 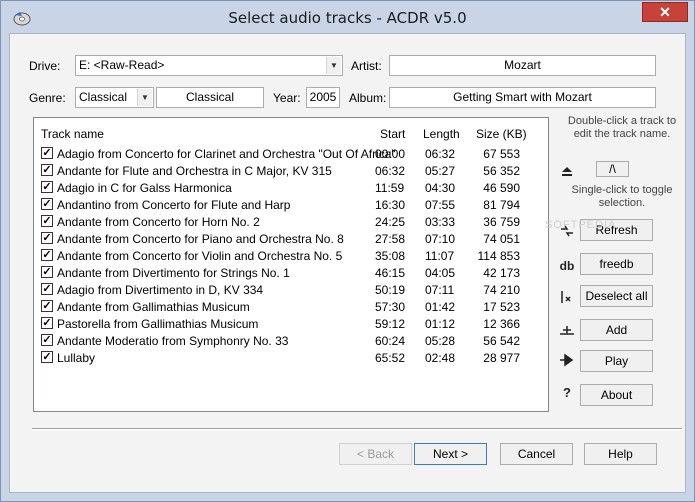 What do you see at coordinates (440, 205) in the screenshot?
I see `track-length: 07:55` at bounding box center [440, 205].